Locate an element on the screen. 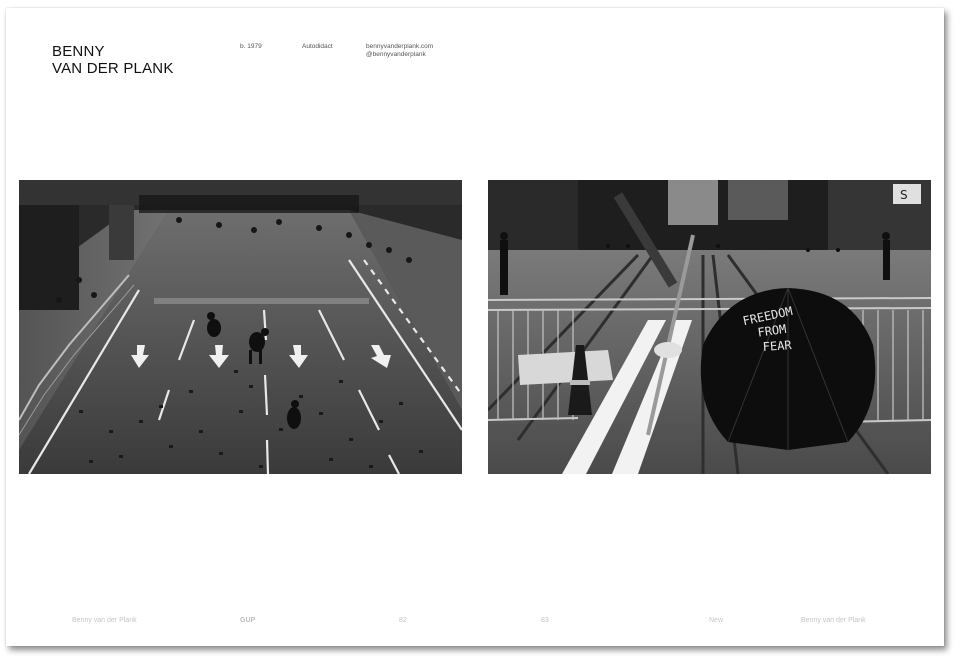  photographer-name: BENNY VAN DER PLANK is located at coordinates (113, 60).